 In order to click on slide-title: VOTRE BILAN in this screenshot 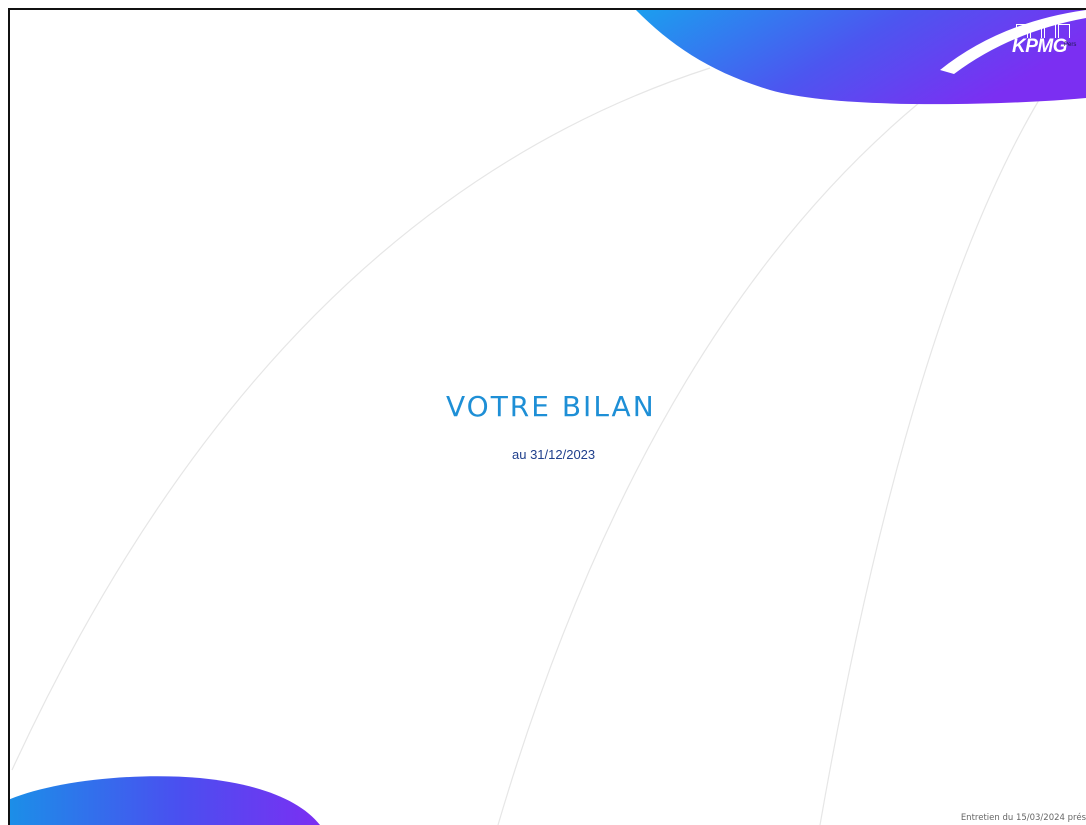, I will do `click(551, 406)`.